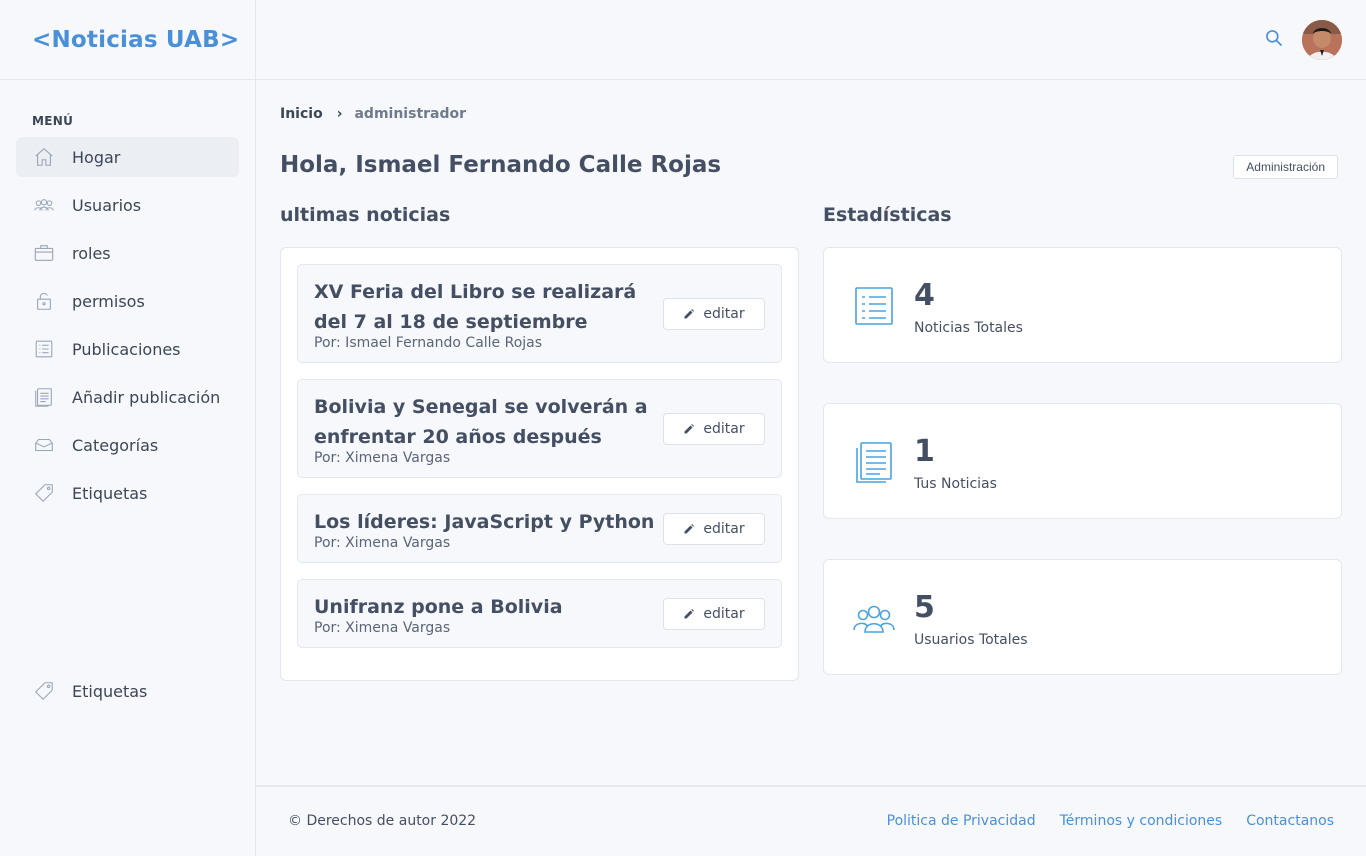 Image resolution: width=1366 pixels, height=856 pixels. What do you see at coordinates (1082, 617) in the screenshot?
I see `stat-card-usuarios-totales: 5 Usuarios Totales` at bounding box center [1082, 617].